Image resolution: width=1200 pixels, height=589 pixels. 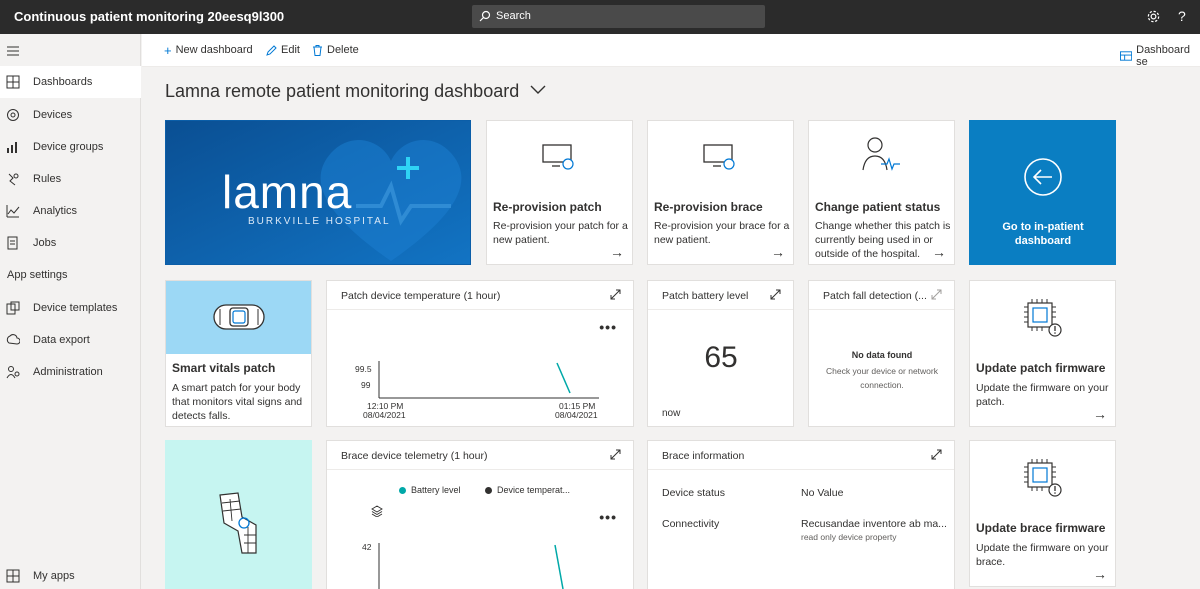 I want to click on sidebar-item-label: Administration, so click(x=68, y=372).